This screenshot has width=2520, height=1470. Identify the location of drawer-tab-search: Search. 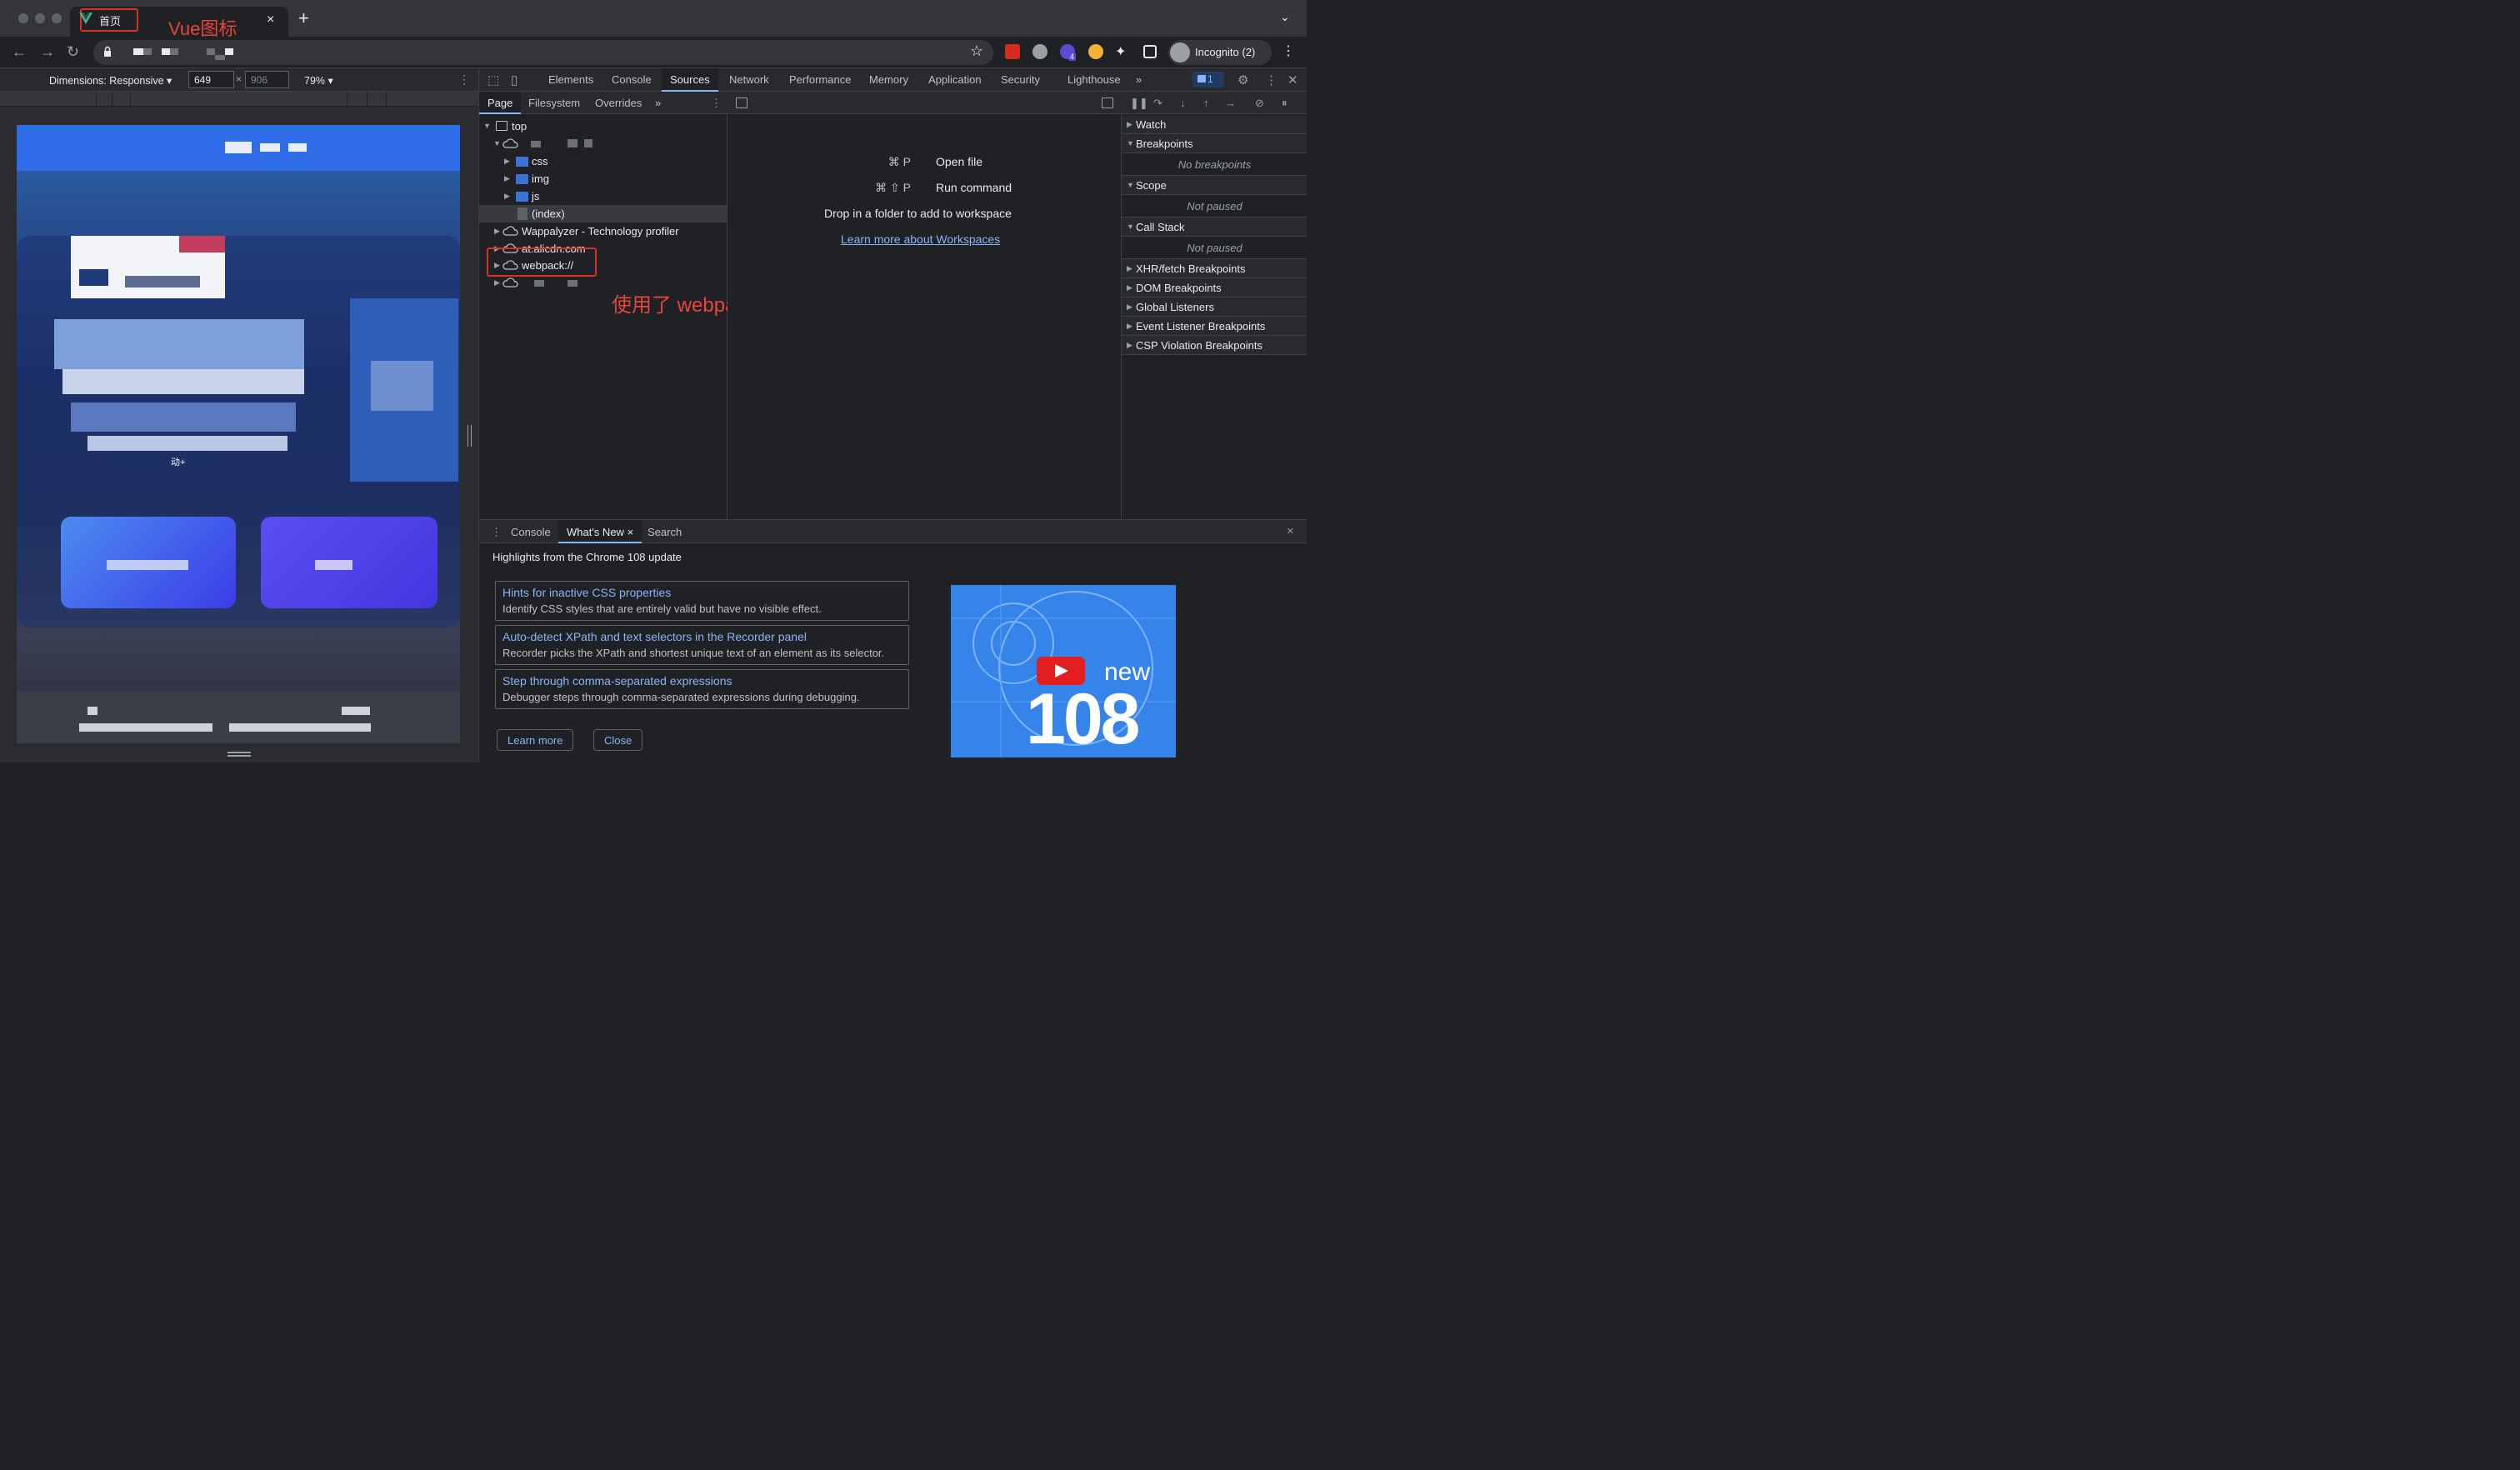
(665, 532).